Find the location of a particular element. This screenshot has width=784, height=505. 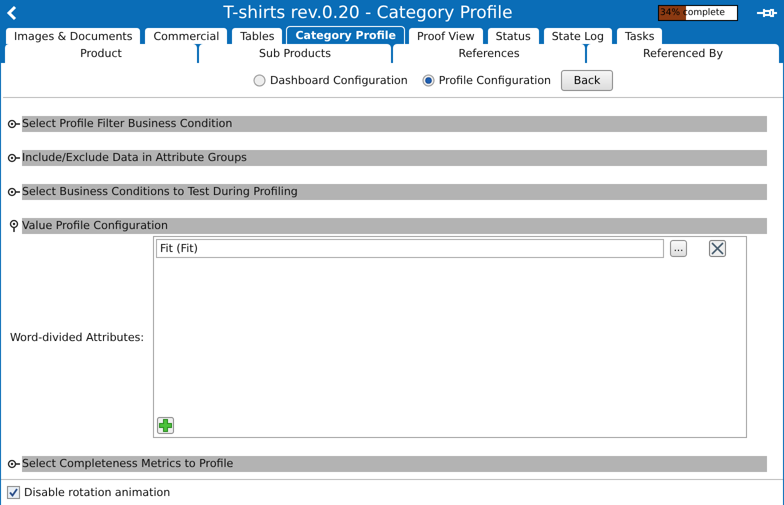

pin-icon is located at coordinates (767, 13).